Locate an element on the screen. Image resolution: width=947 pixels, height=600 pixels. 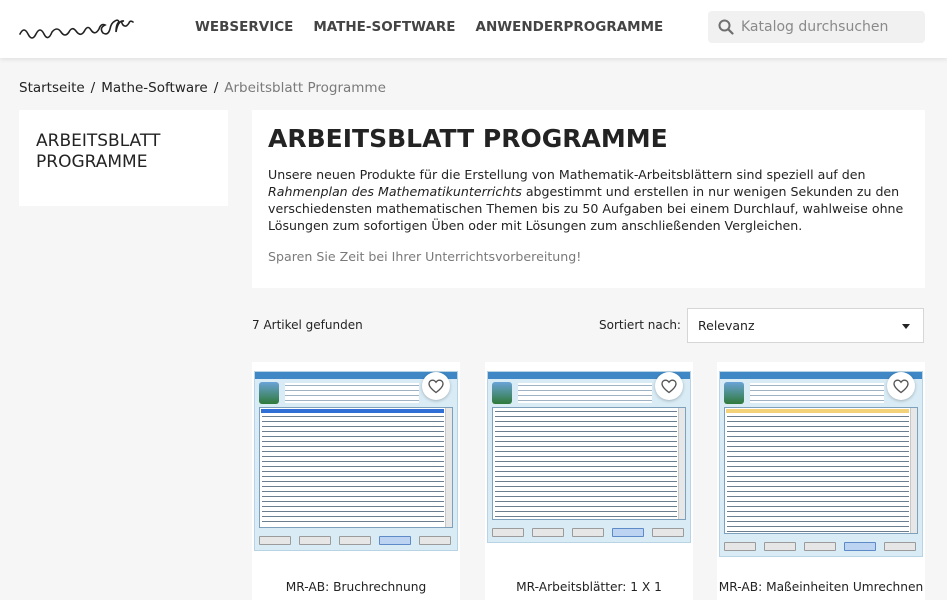
product-card: MR-Arbeitsblätter: 1 X 1 is located at coordinates (589, 481).